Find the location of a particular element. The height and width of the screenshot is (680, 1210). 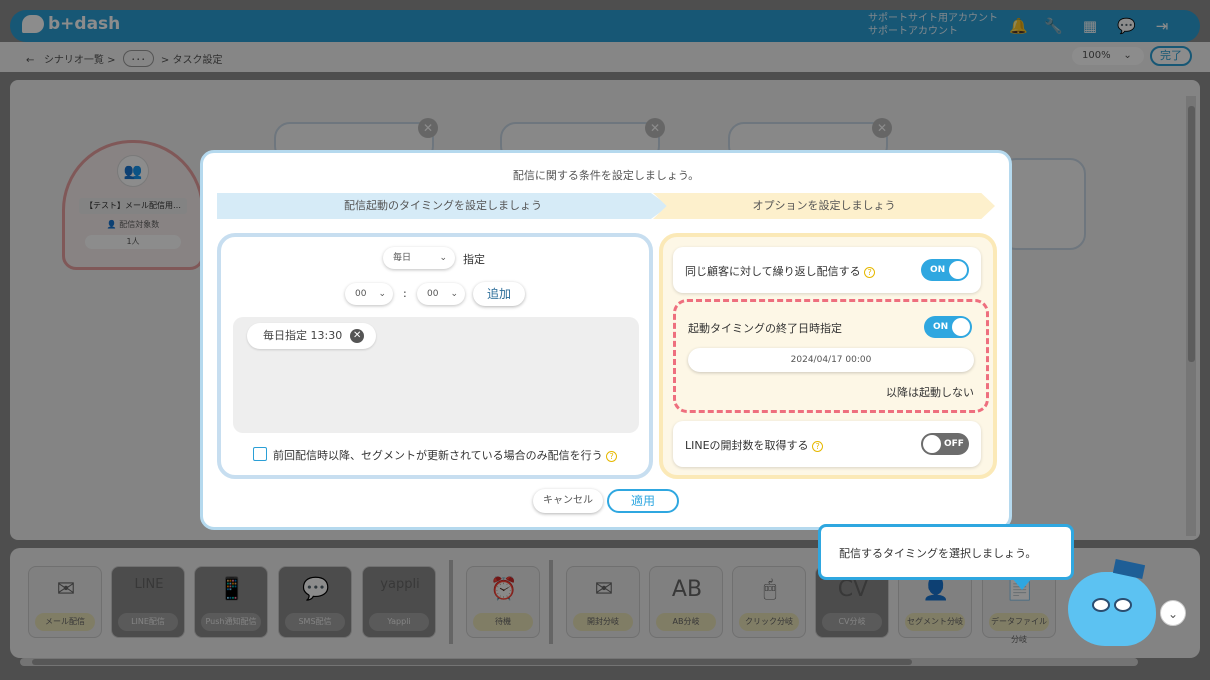

frequency-suffix: 指定 is located at coordinates (474, 259).